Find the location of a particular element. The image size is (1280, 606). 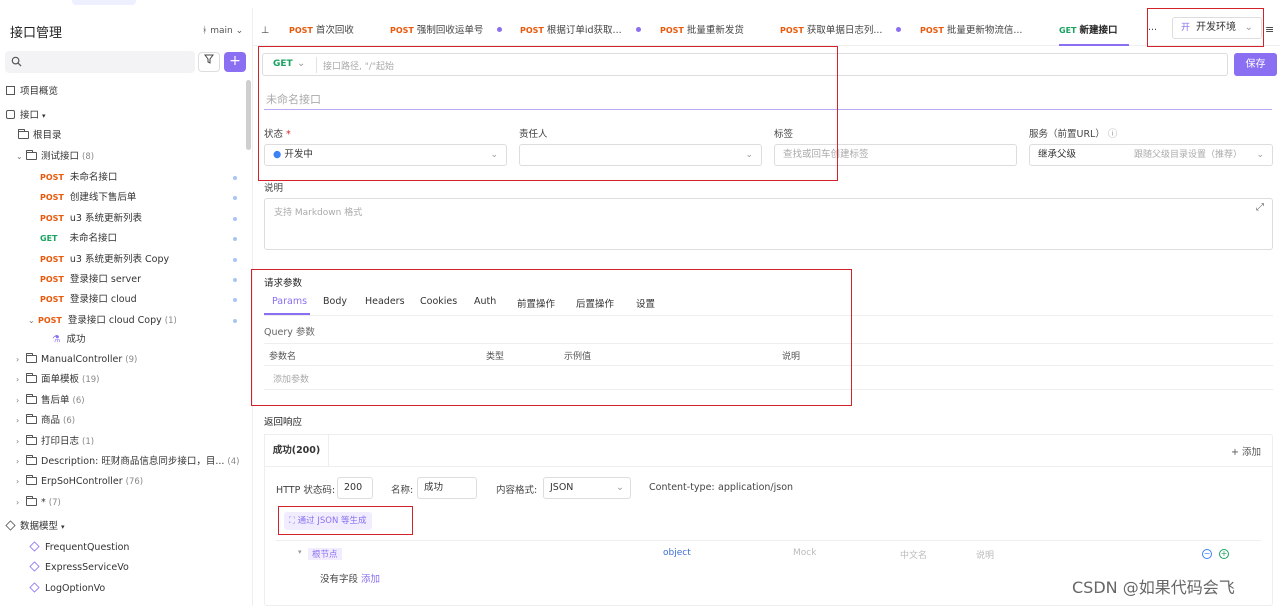

folder-item: › * (7) is located at coordinates (38, 503).